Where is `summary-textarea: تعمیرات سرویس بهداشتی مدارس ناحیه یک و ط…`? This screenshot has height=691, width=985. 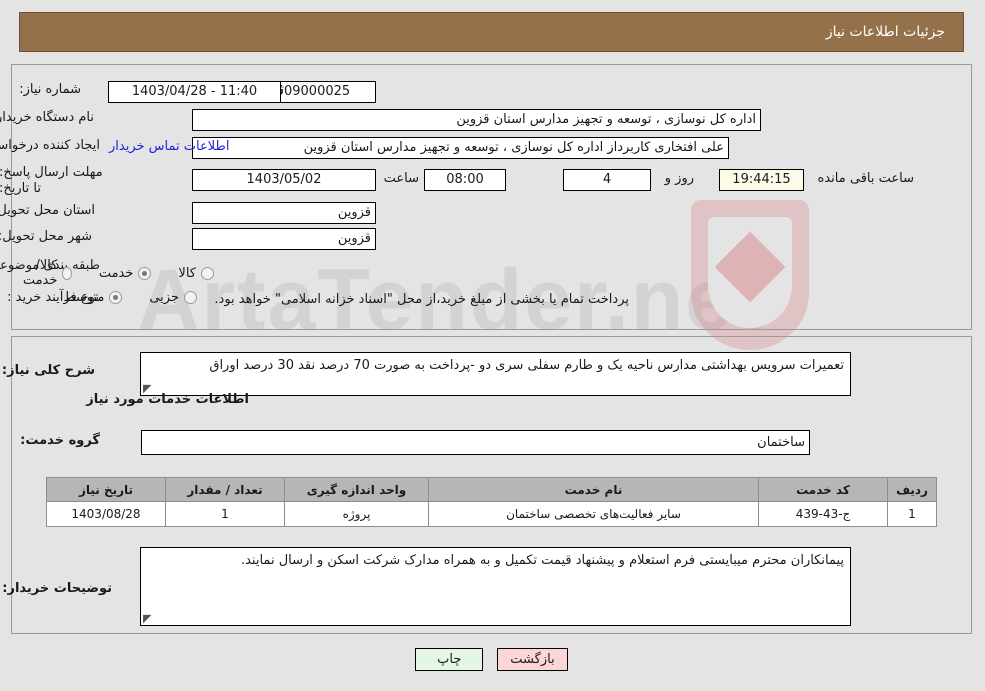 summary-textarea: تعمیرات سرویس بهداشتی مدارس ناحیه یک و ط… is located at coordinates (496, 374).